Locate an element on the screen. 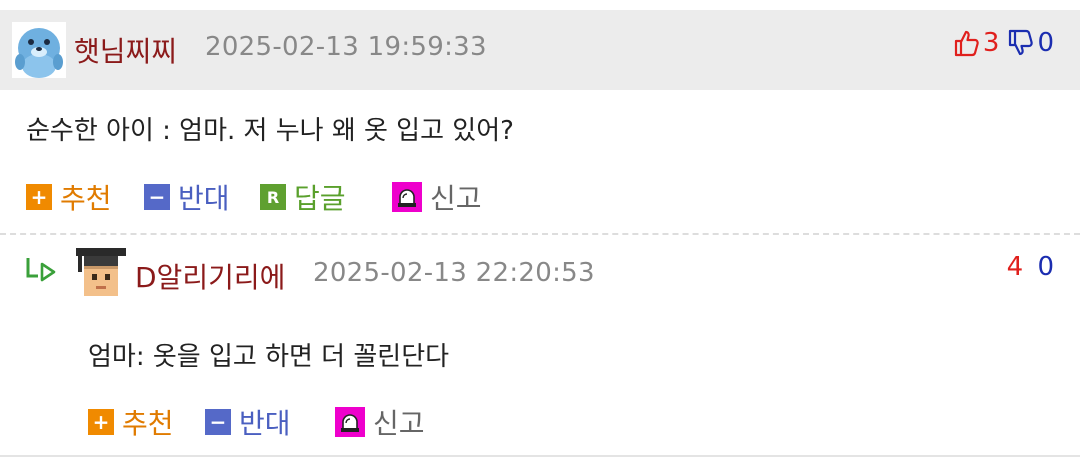  comment-2-oppose-button: − 반대 is located at coordinates (248, 422).